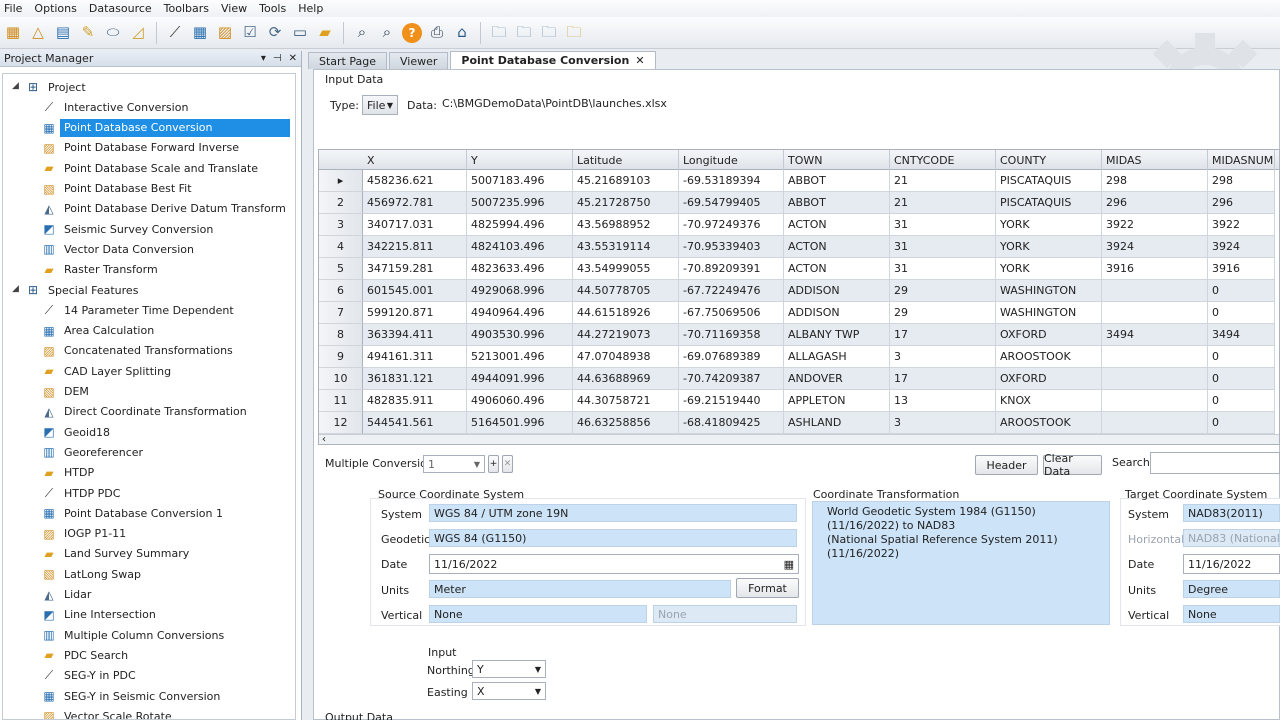 This screenshot has width=1280, height=720. I want to click on table-cell: 5007183.496, so click(520, 181).